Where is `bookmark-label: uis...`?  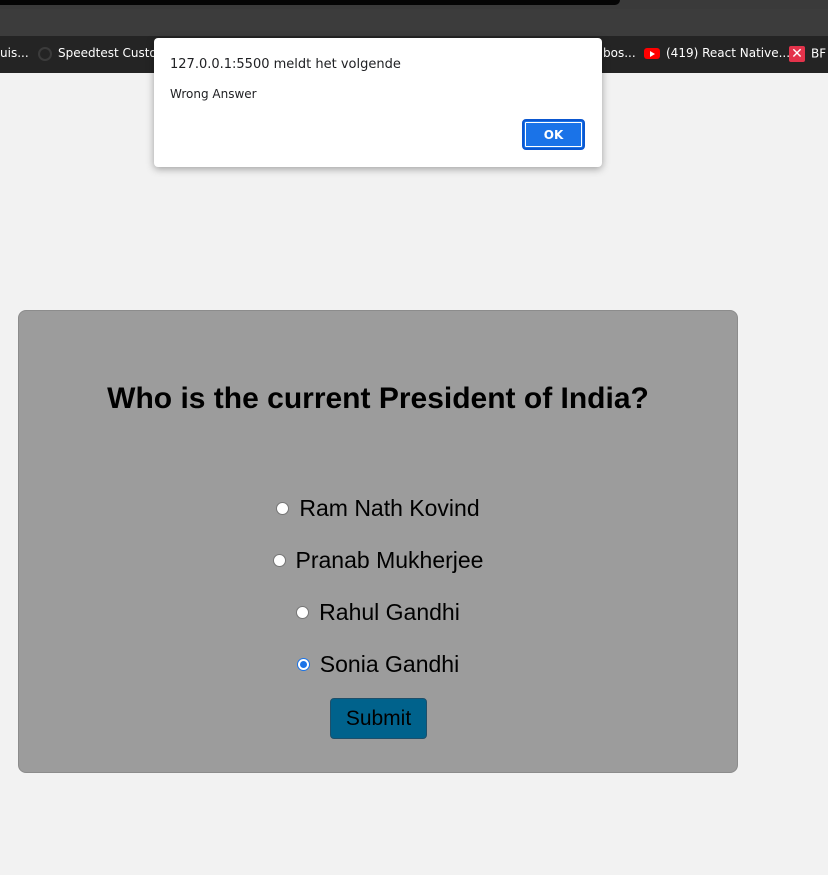
bookmark-label: uis... is located at coordinates (14, 53).